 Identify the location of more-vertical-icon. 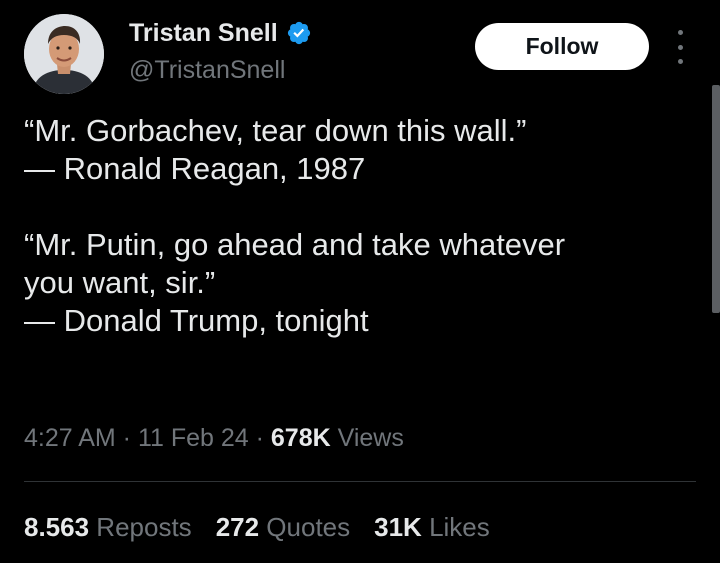
(680, 47).